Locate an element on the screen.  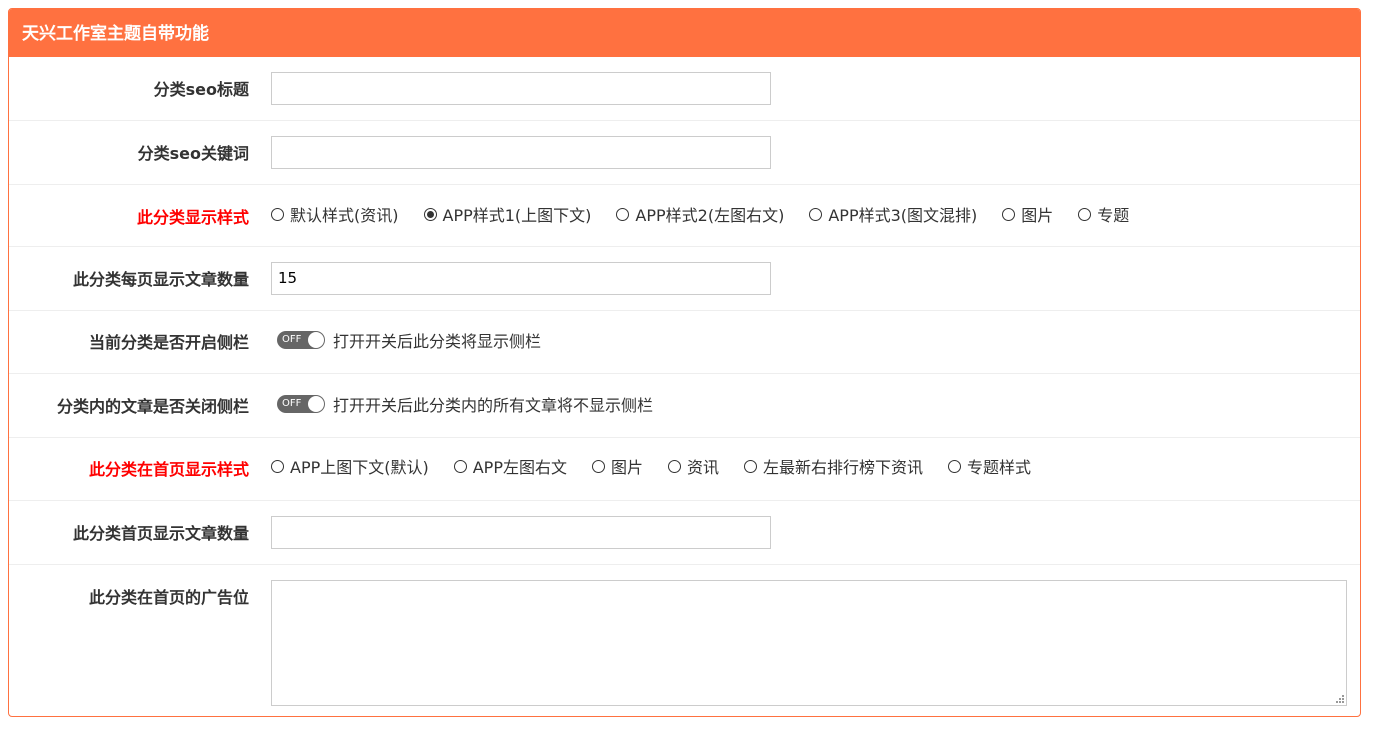
home-count-input is located at coordinates (521, 532).